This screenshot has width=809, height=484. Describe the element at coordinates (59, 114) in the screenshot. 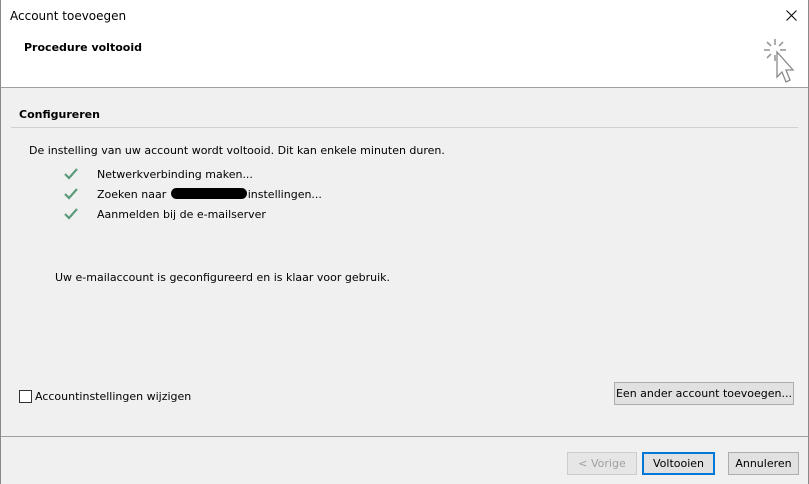

I see `section-title: Configureren` at that location.